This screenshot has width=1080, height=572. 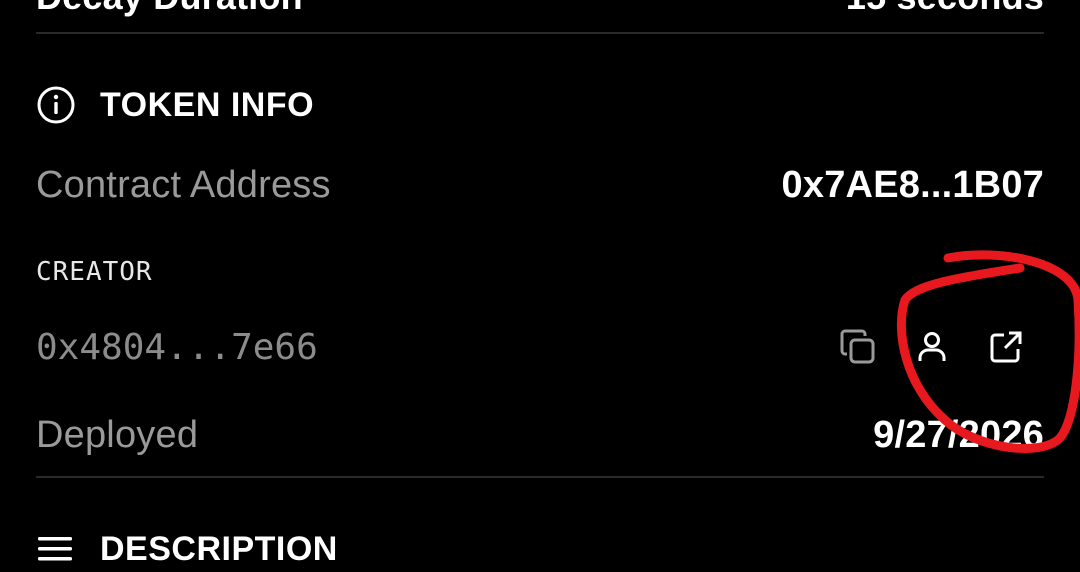 I want to click on contract-address-row: Contract Address 0x7AE8...1B07, so click(x=540, y=185).